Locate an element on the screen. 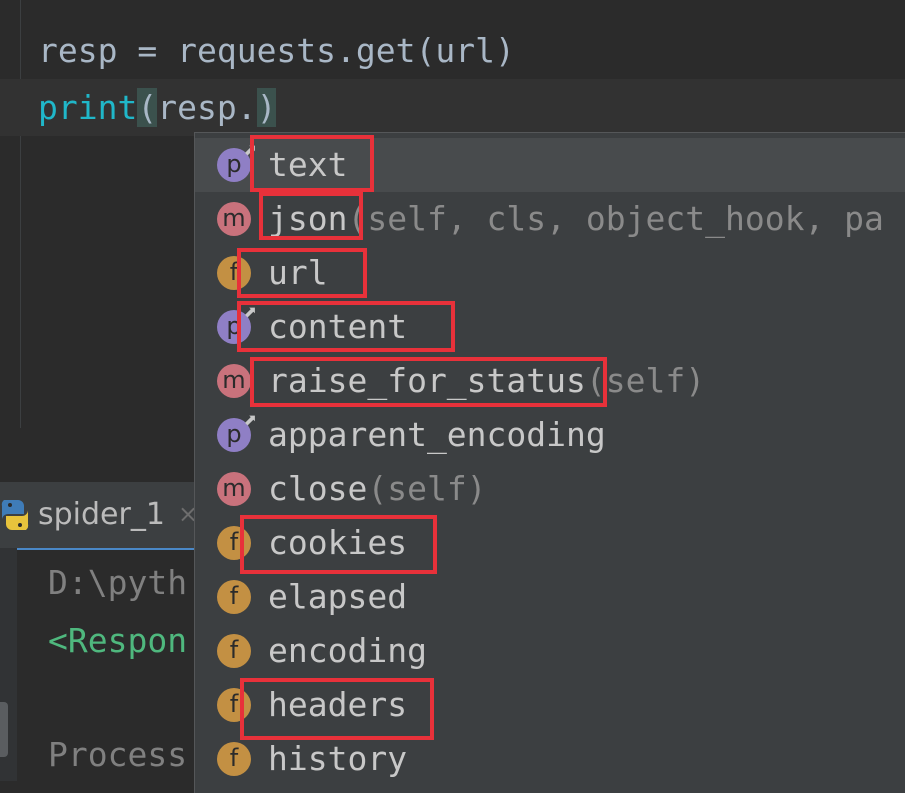 The width and height of the screenshot is (905, 793). code-builtin-print: print is located at coordinates (88, 107).